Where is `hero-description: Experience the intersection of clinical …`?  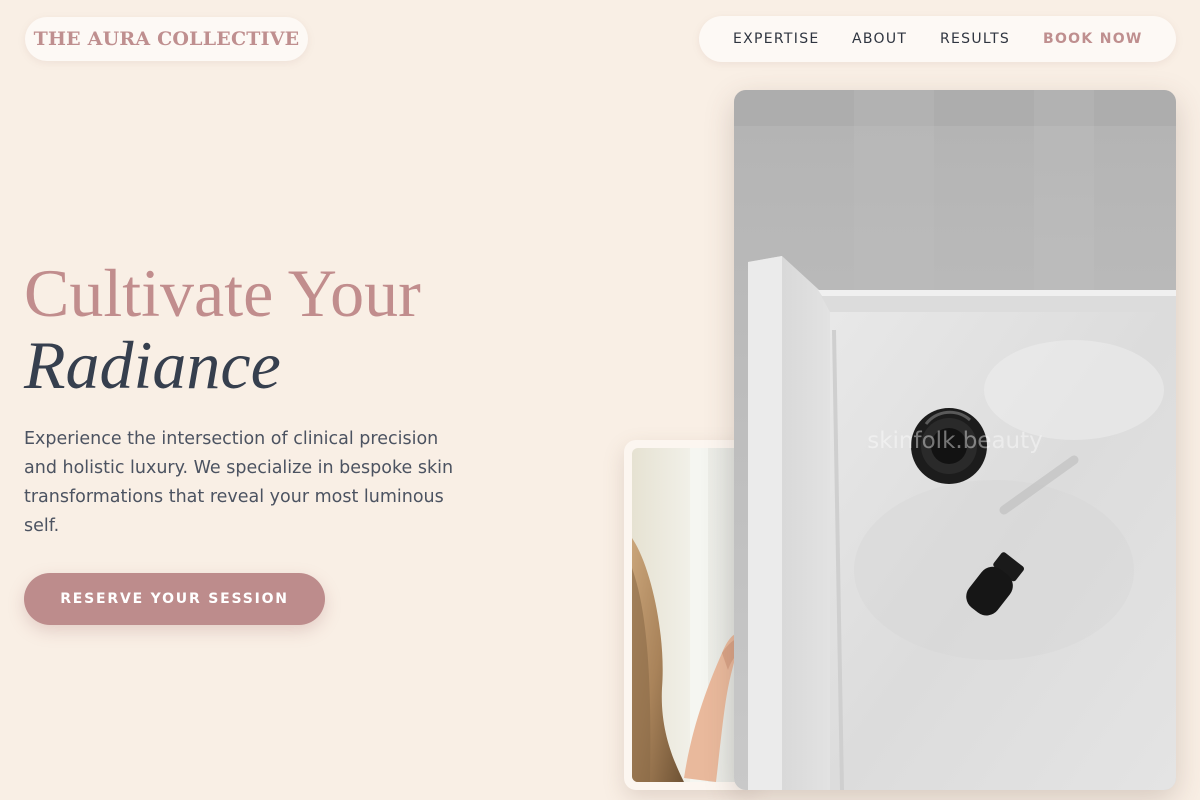
hero-description: Experience the intersection of clinical … is located at coordinates (239, 482).